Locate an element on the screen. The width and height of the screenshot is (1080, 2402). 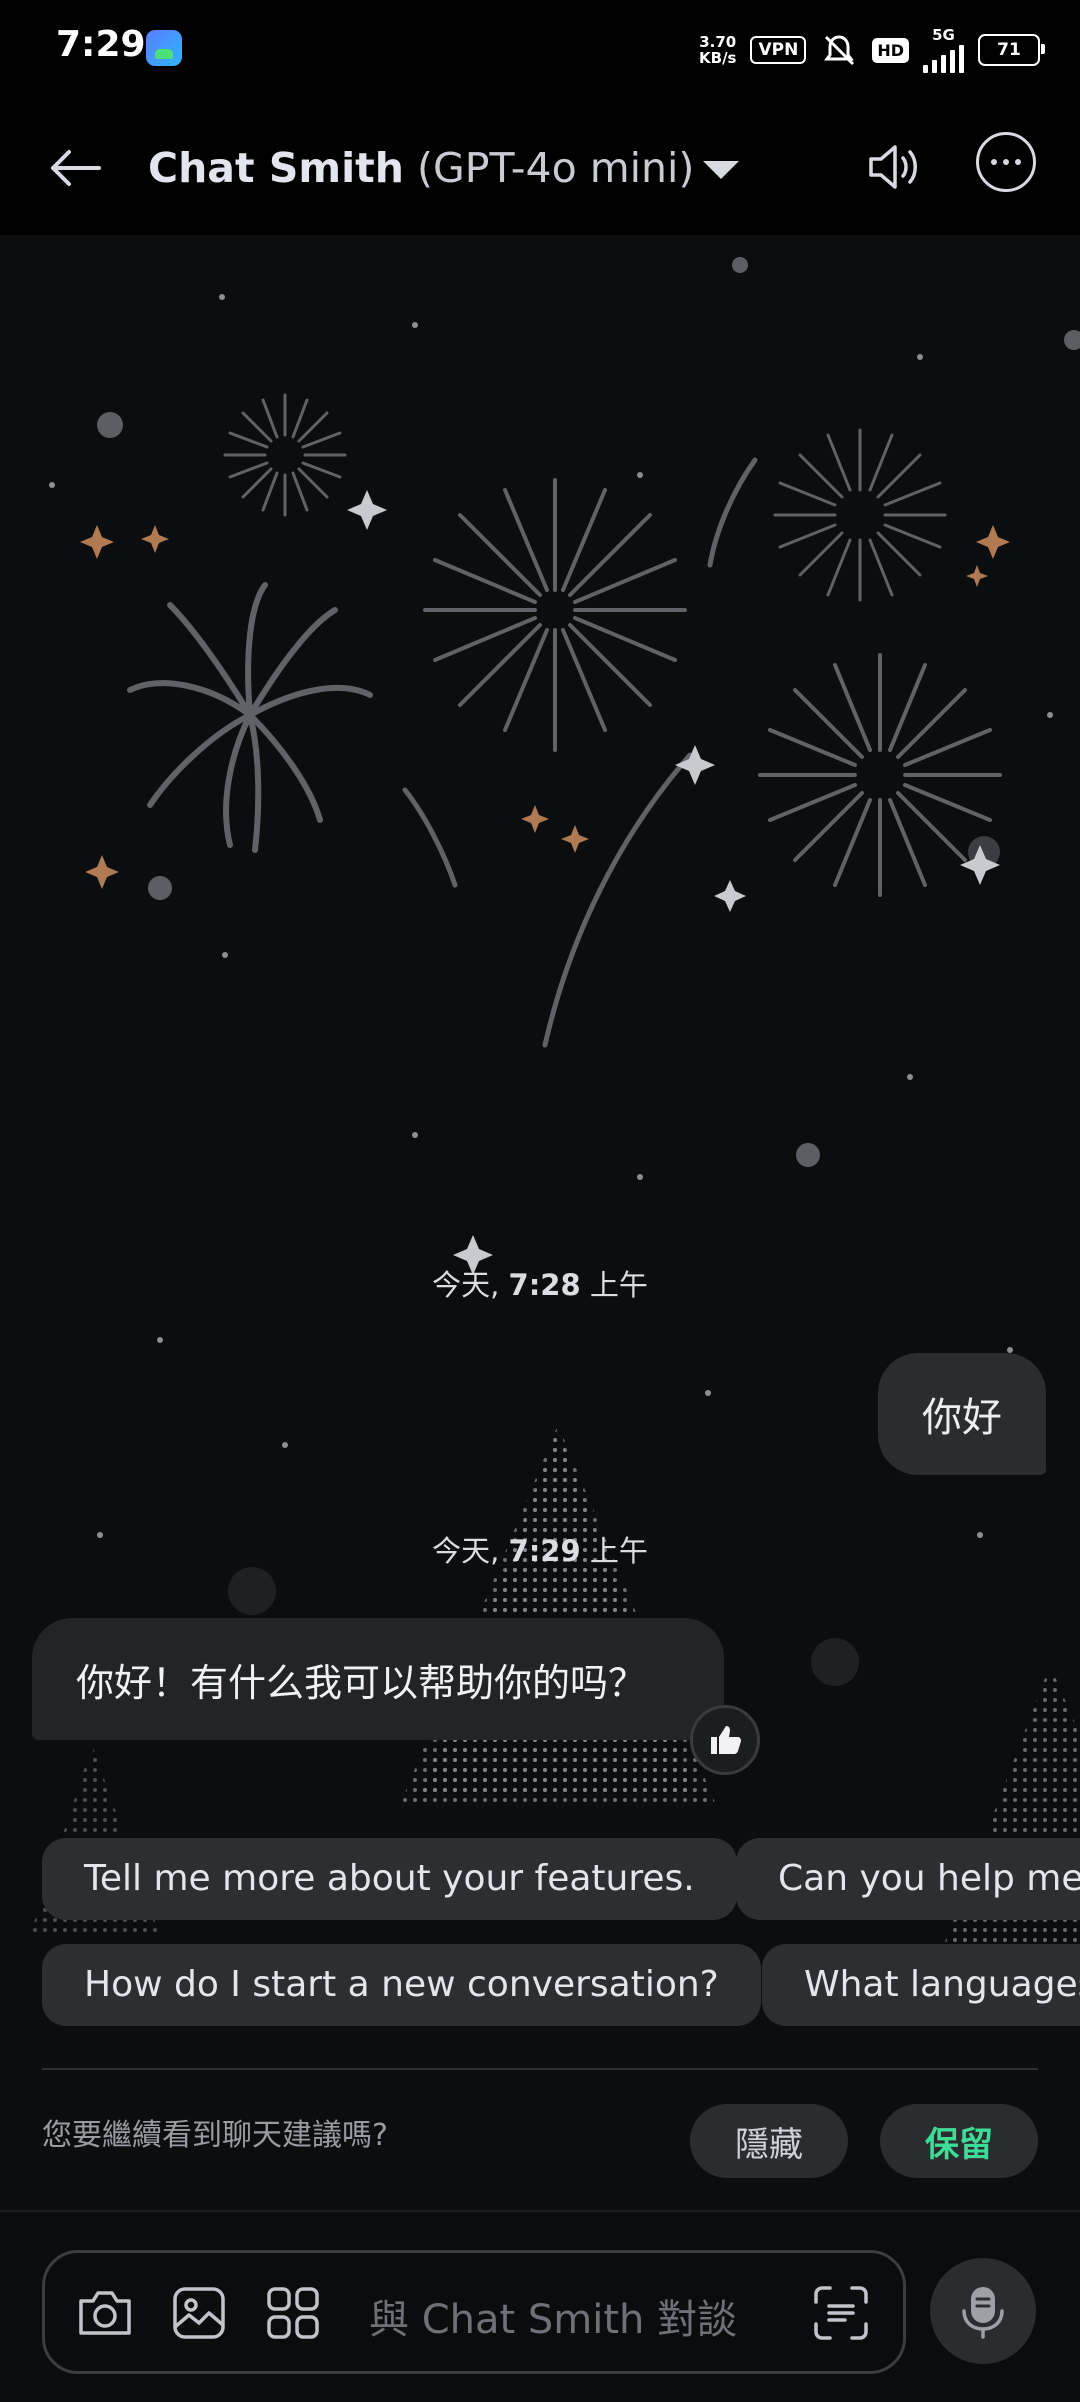
microphone-icon is located at coordinates (983, 2313).